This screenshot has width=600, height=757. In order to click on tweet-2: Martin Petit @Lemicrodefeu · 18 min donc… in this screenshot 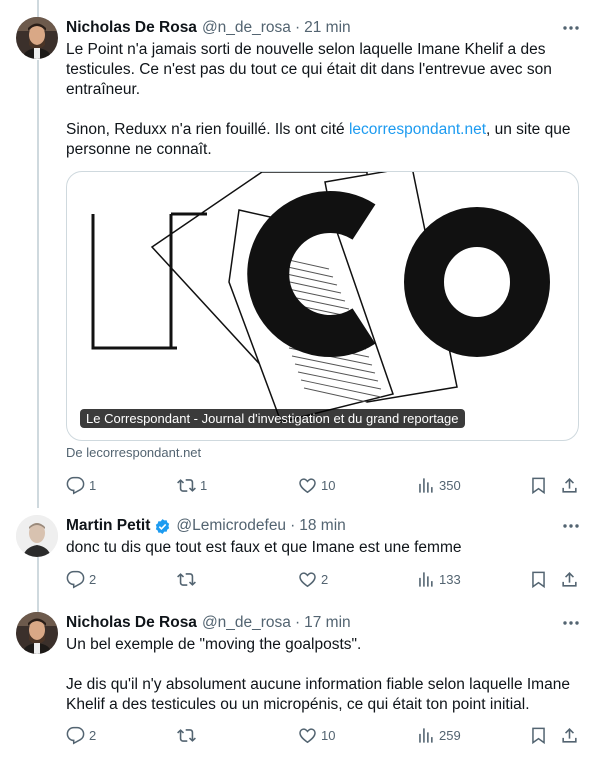, I will do `click(300, 552)`.